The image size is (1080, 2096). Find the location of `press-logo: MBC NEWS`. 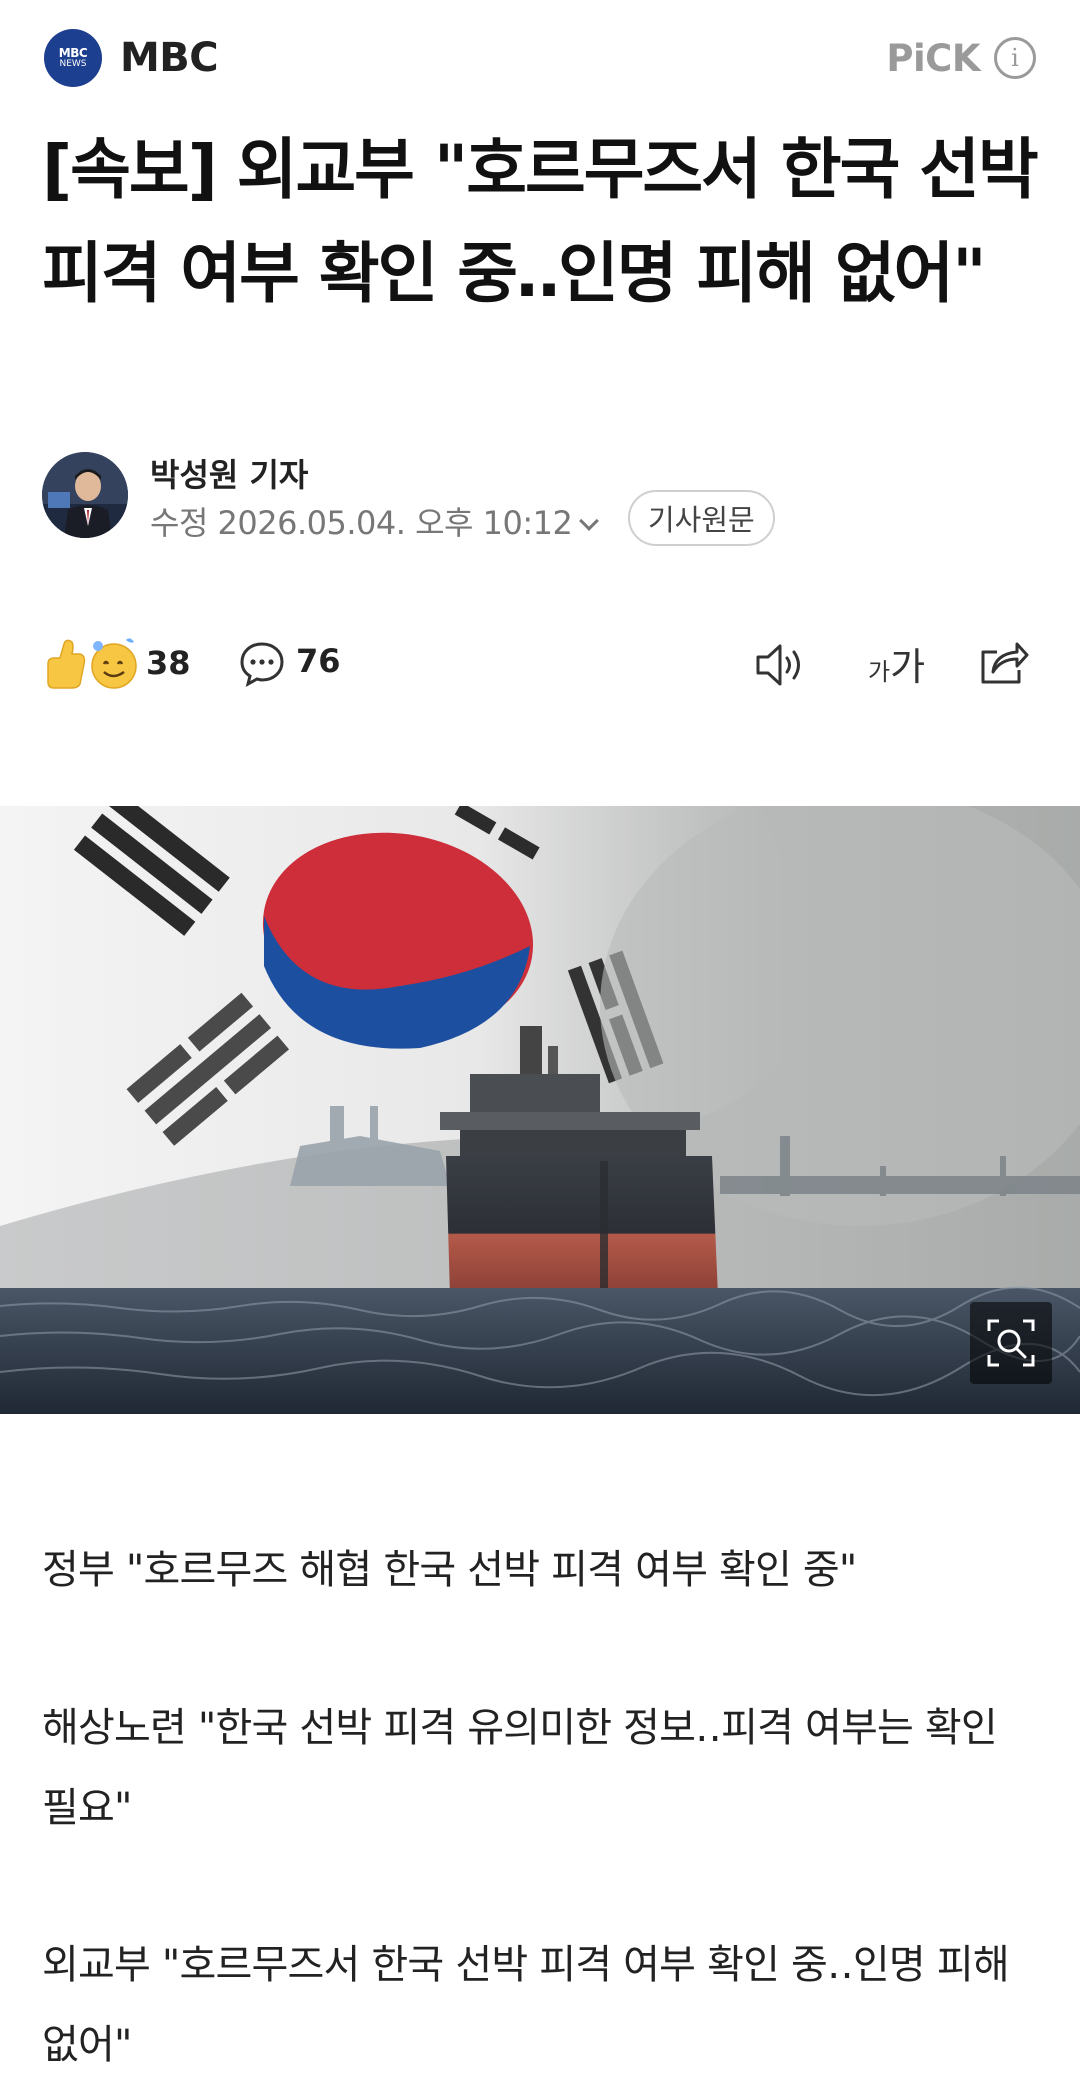

press-logo: MBC NEWS is located at coordinates (73, 58).